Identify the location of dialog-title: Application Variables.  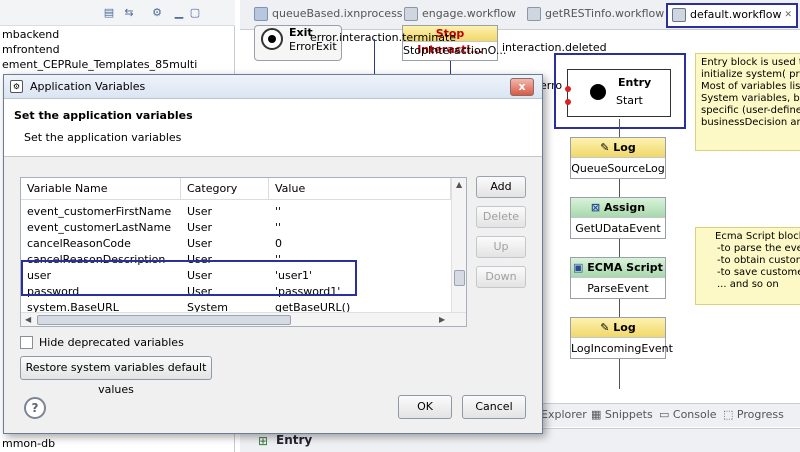
(88, 86).